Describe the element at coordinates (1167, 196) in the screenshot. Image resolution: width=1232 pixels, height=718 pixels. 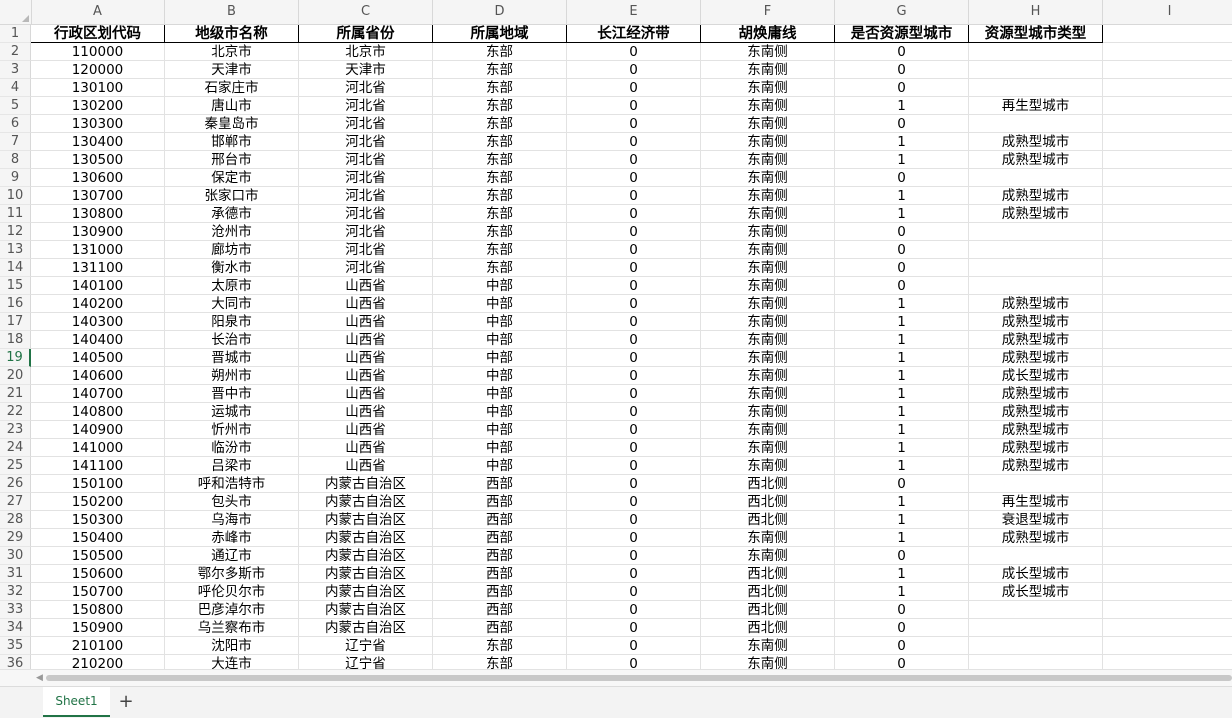
I see `cell-i10` at that location.